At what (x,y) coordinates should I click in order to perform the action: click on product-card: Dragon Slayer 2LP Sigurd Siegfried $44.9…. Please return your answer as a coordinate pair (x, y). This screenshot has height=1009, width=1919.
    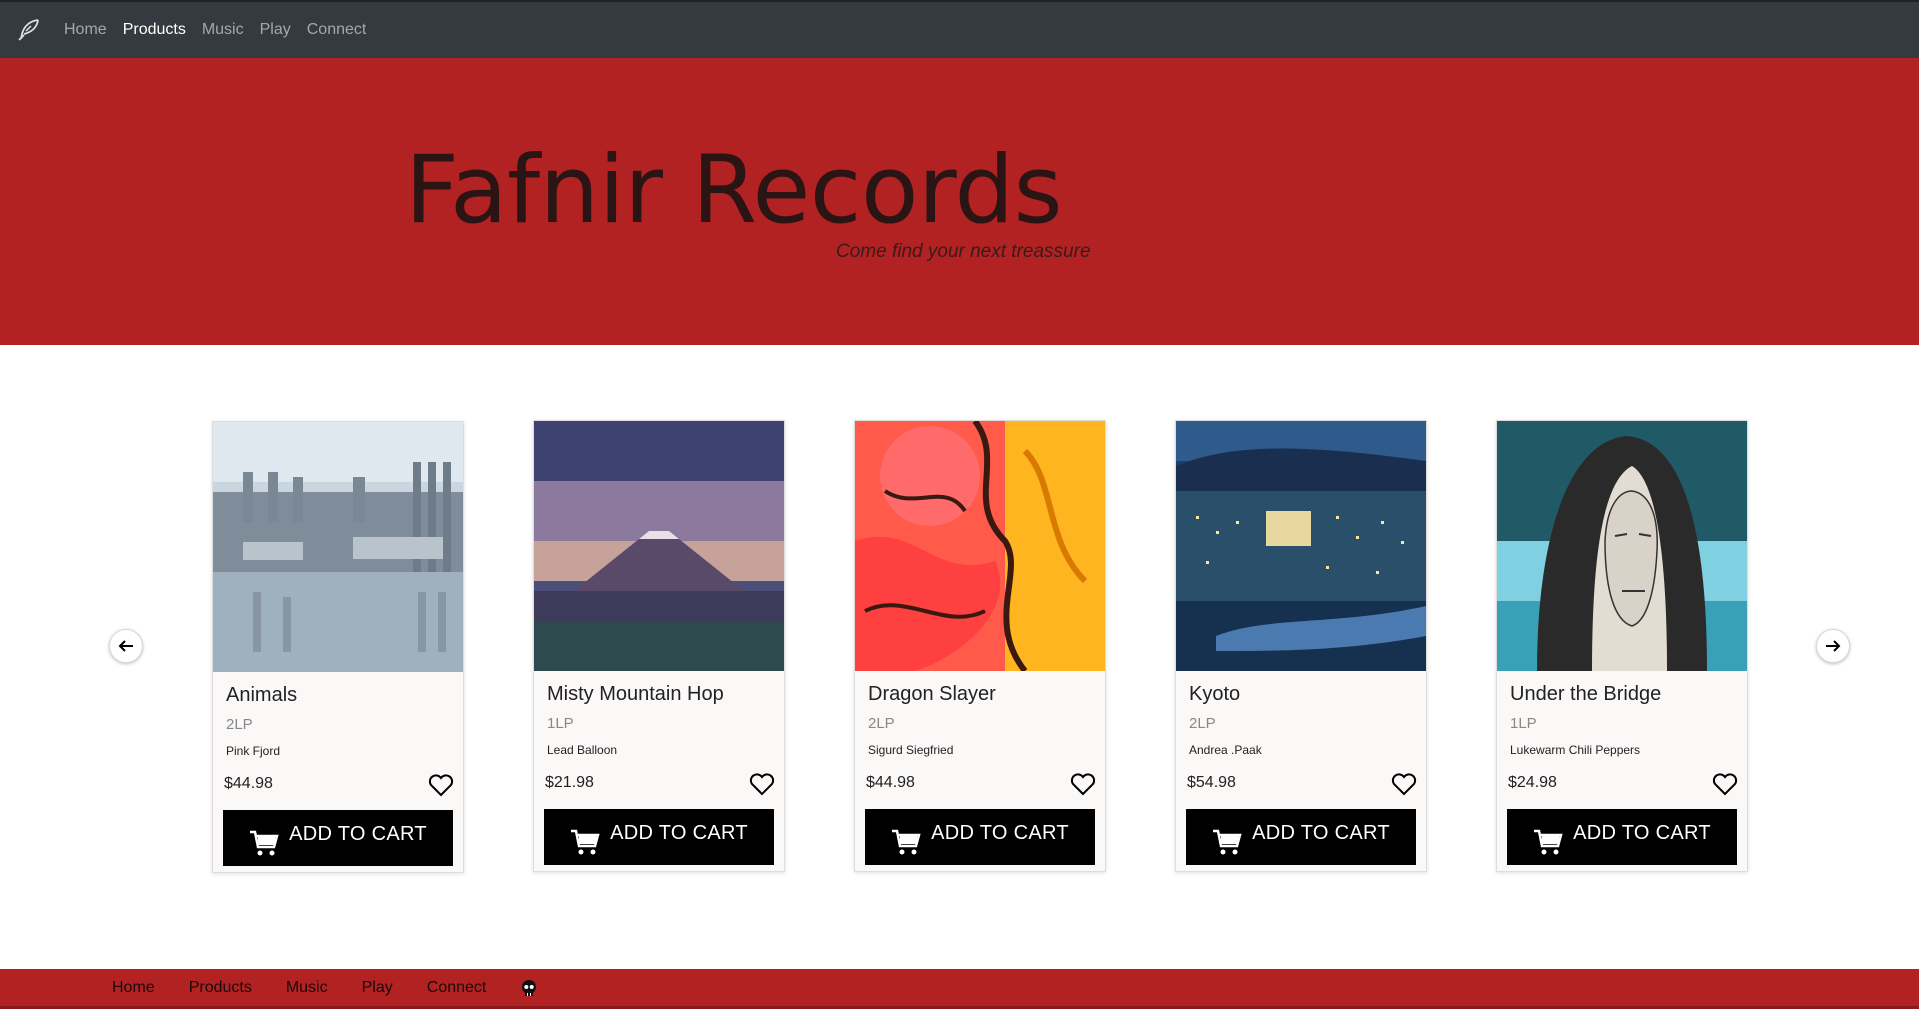
    Looking at the image, I should click on (980, 646).